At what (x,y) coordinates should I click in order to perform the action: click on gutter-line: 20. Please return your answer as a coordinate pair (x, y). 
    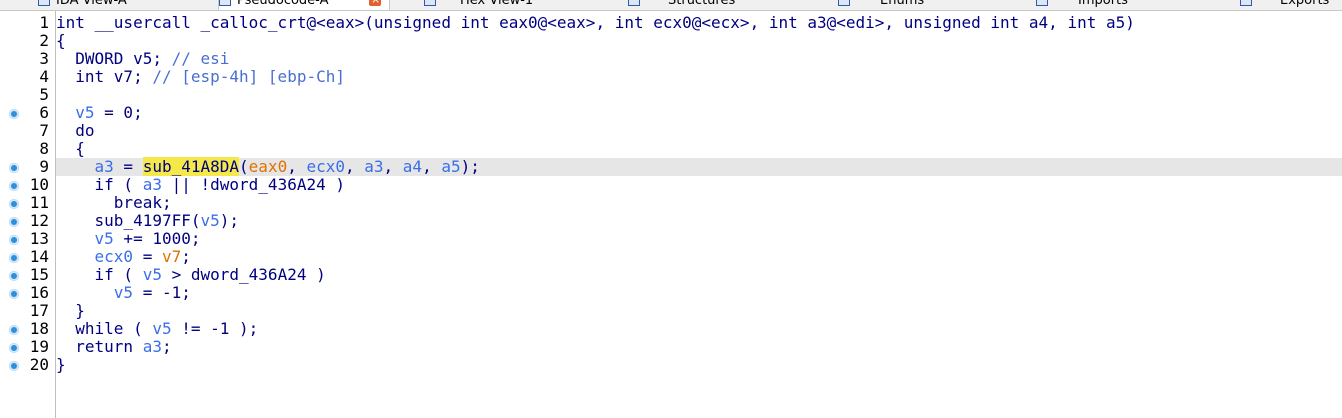
    Looking at the image, I should click on (27, 365).